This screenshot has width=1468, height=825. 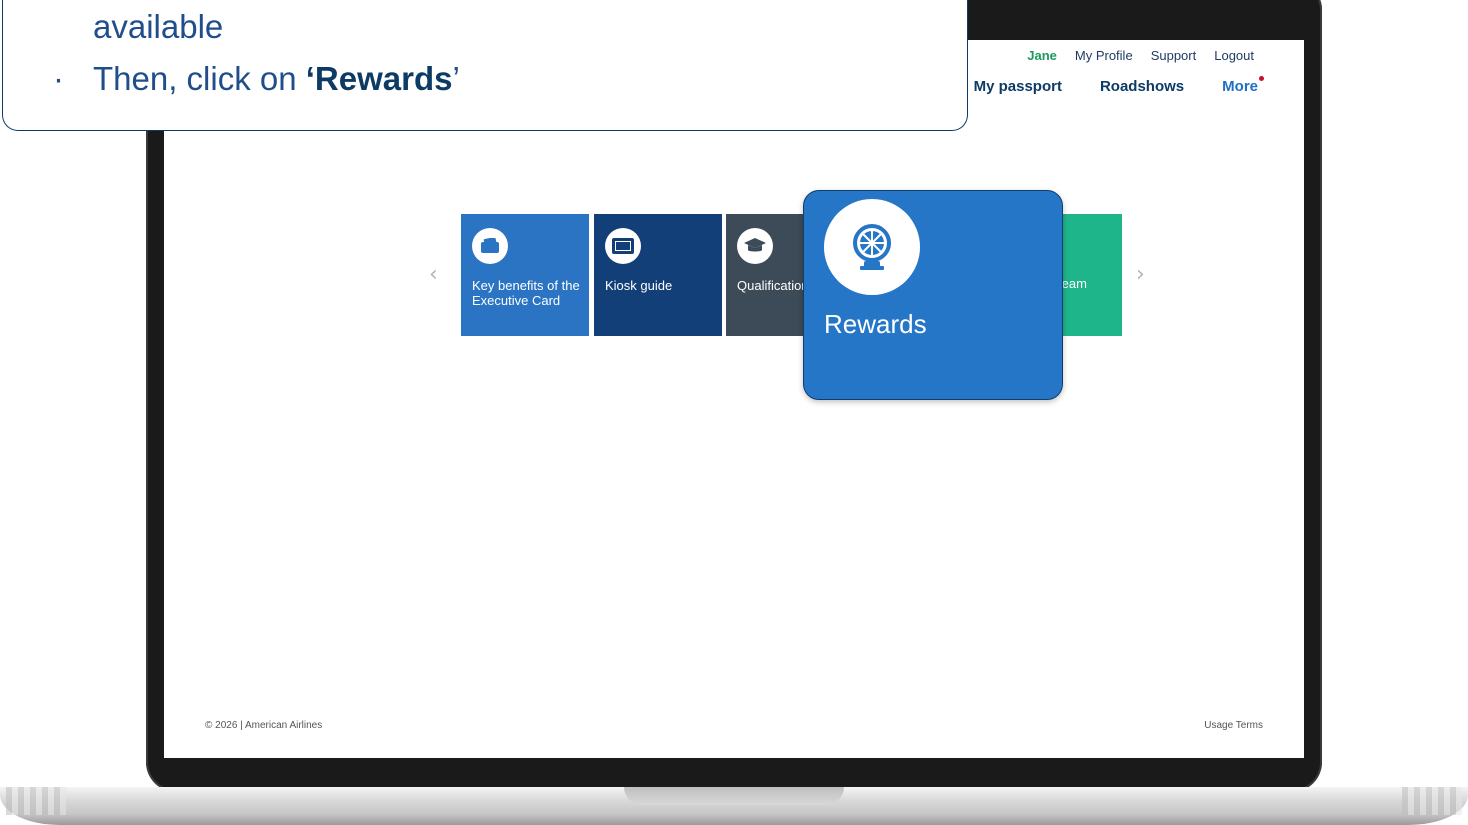 I want to click on card-icon, so click(x=490, y=246).